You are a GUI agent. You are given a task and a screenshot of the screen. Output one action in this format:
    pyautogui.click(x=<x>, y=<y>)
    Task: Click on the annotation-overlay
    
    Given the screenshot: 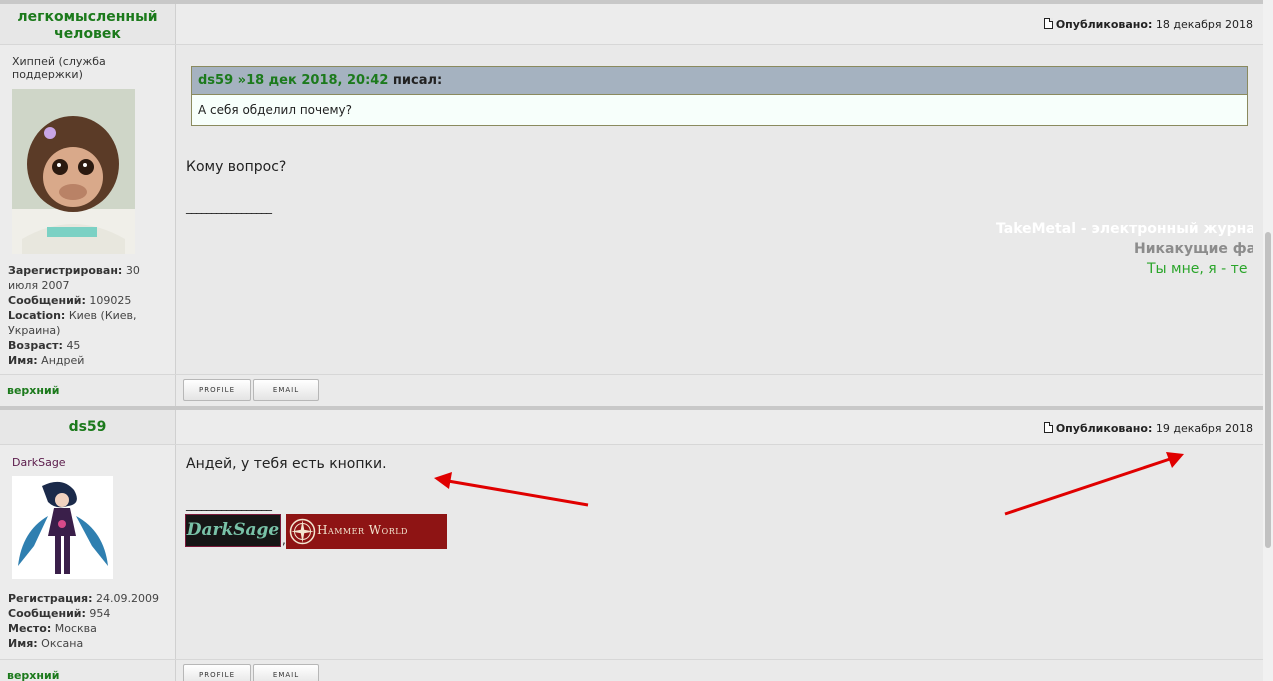 What is the action you would take?
    pyautogui.click(x=809, y=484)
    